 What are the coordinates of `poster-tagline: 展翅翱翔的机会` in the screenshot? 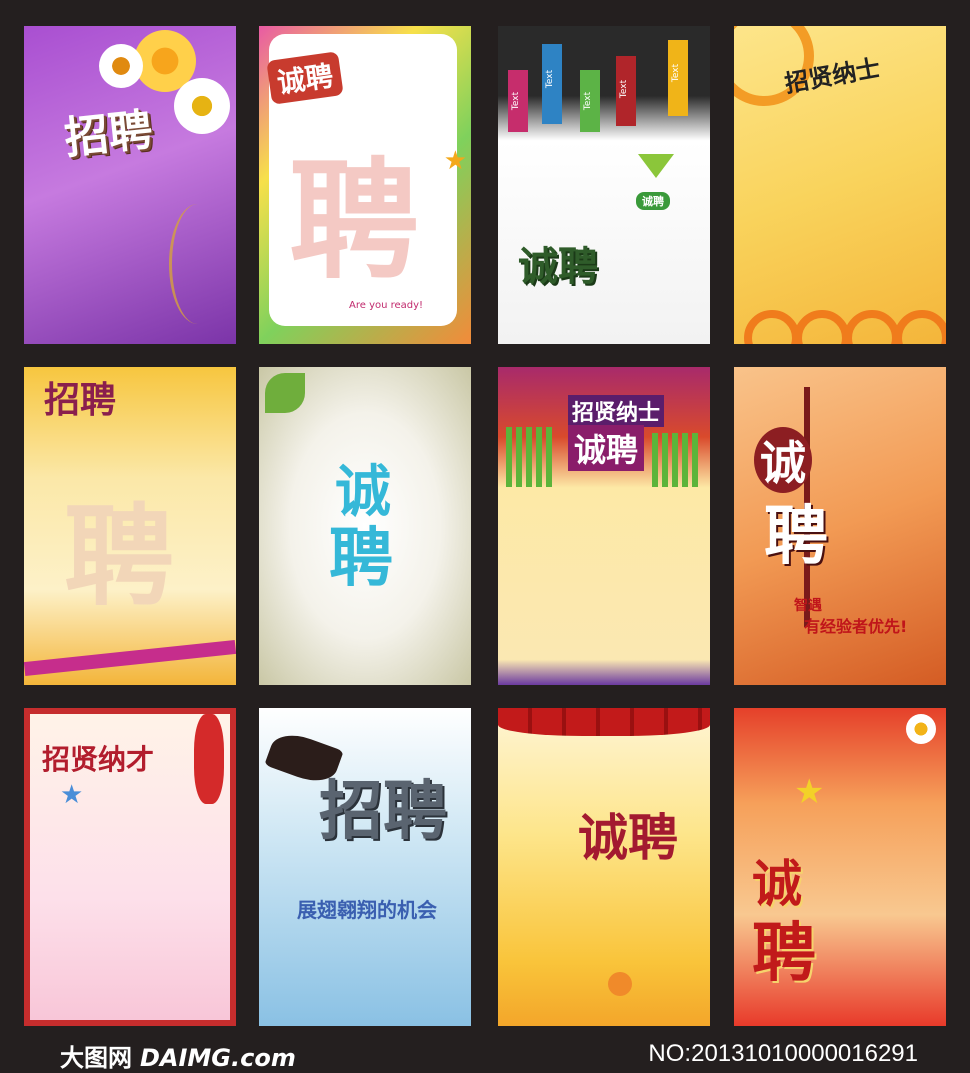 It's located at (367, 910).